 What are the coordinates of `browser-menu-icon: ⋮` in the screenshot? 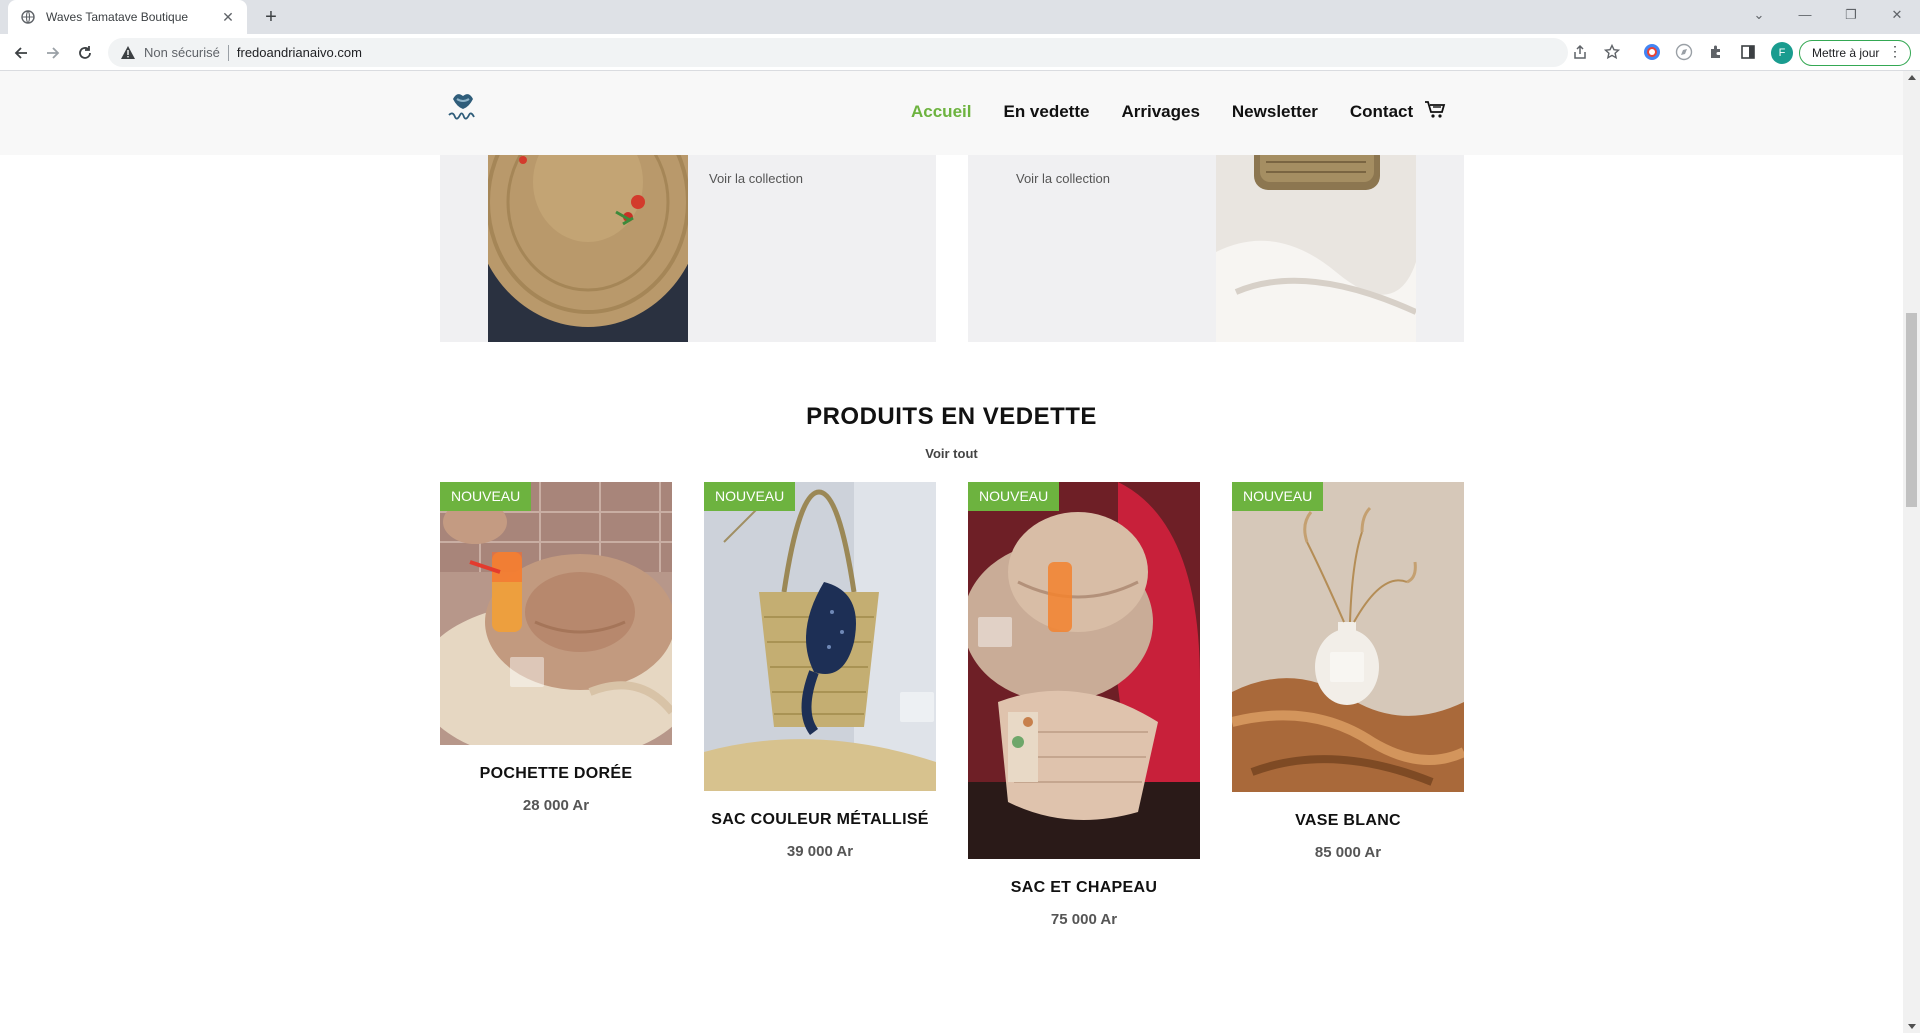 It's located at (1895, 51).